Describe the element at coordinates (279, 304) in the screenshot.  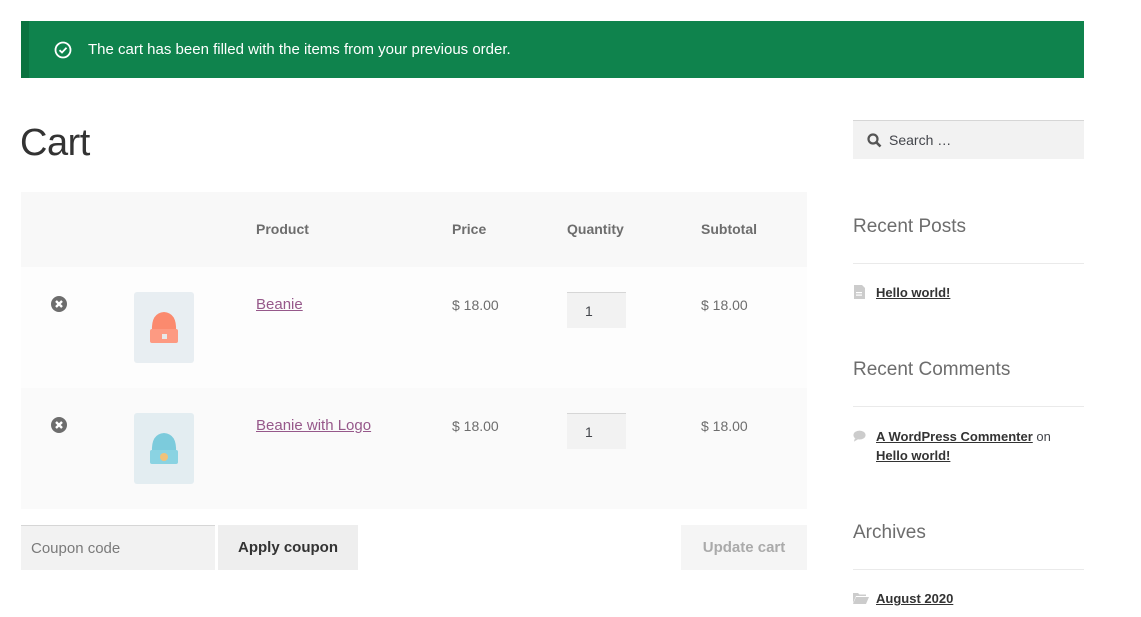
I see `product-link: Beanie` at that location.